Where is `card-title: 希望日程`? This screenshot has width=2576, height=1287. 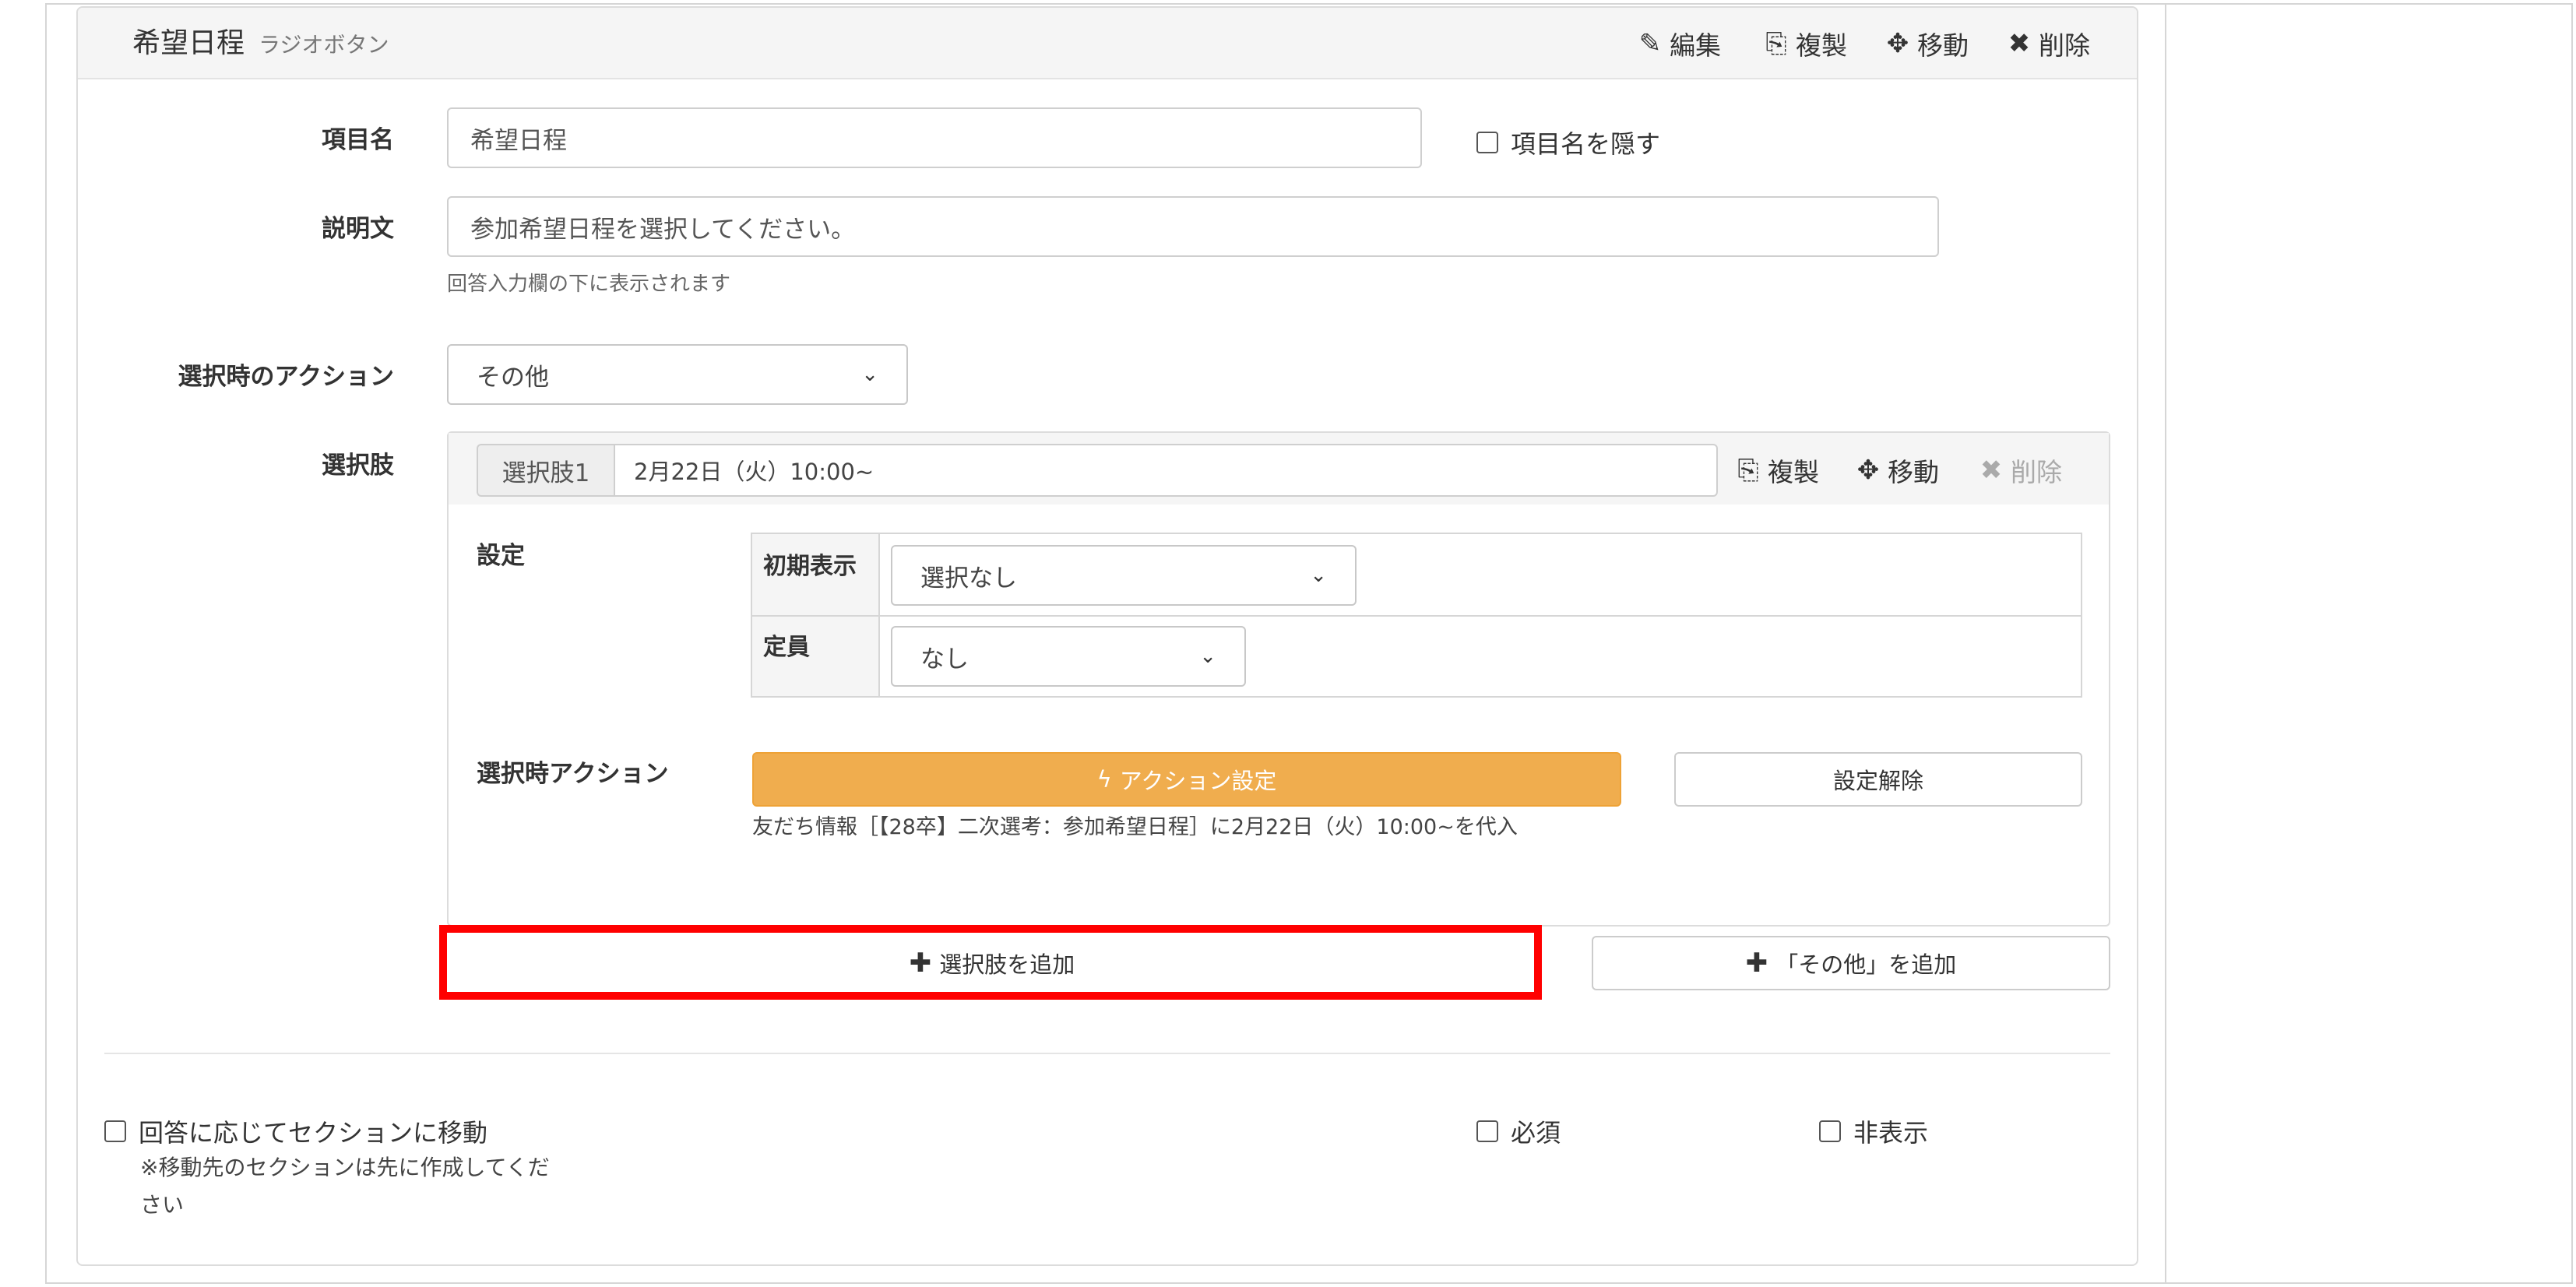
card-title: 希望日程 is located at coordinates (188, 43).